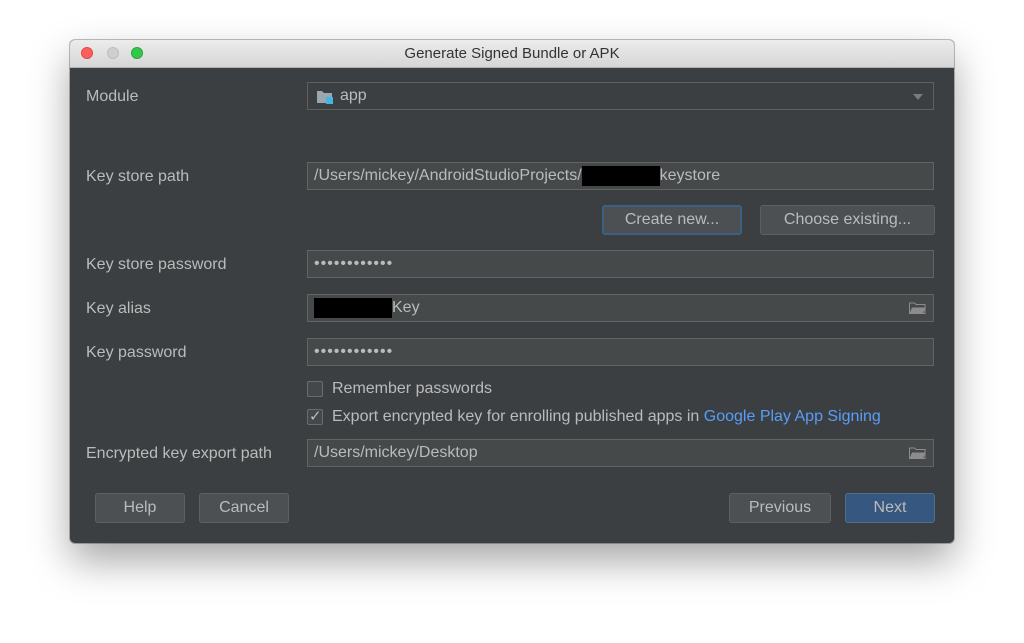 The image size is (1024, 643). What do you see at coordinates (620, 453) in the screenshot?
I see `export-path-input: /Users/mickey/Desktop` at bounding box center [620, 453].